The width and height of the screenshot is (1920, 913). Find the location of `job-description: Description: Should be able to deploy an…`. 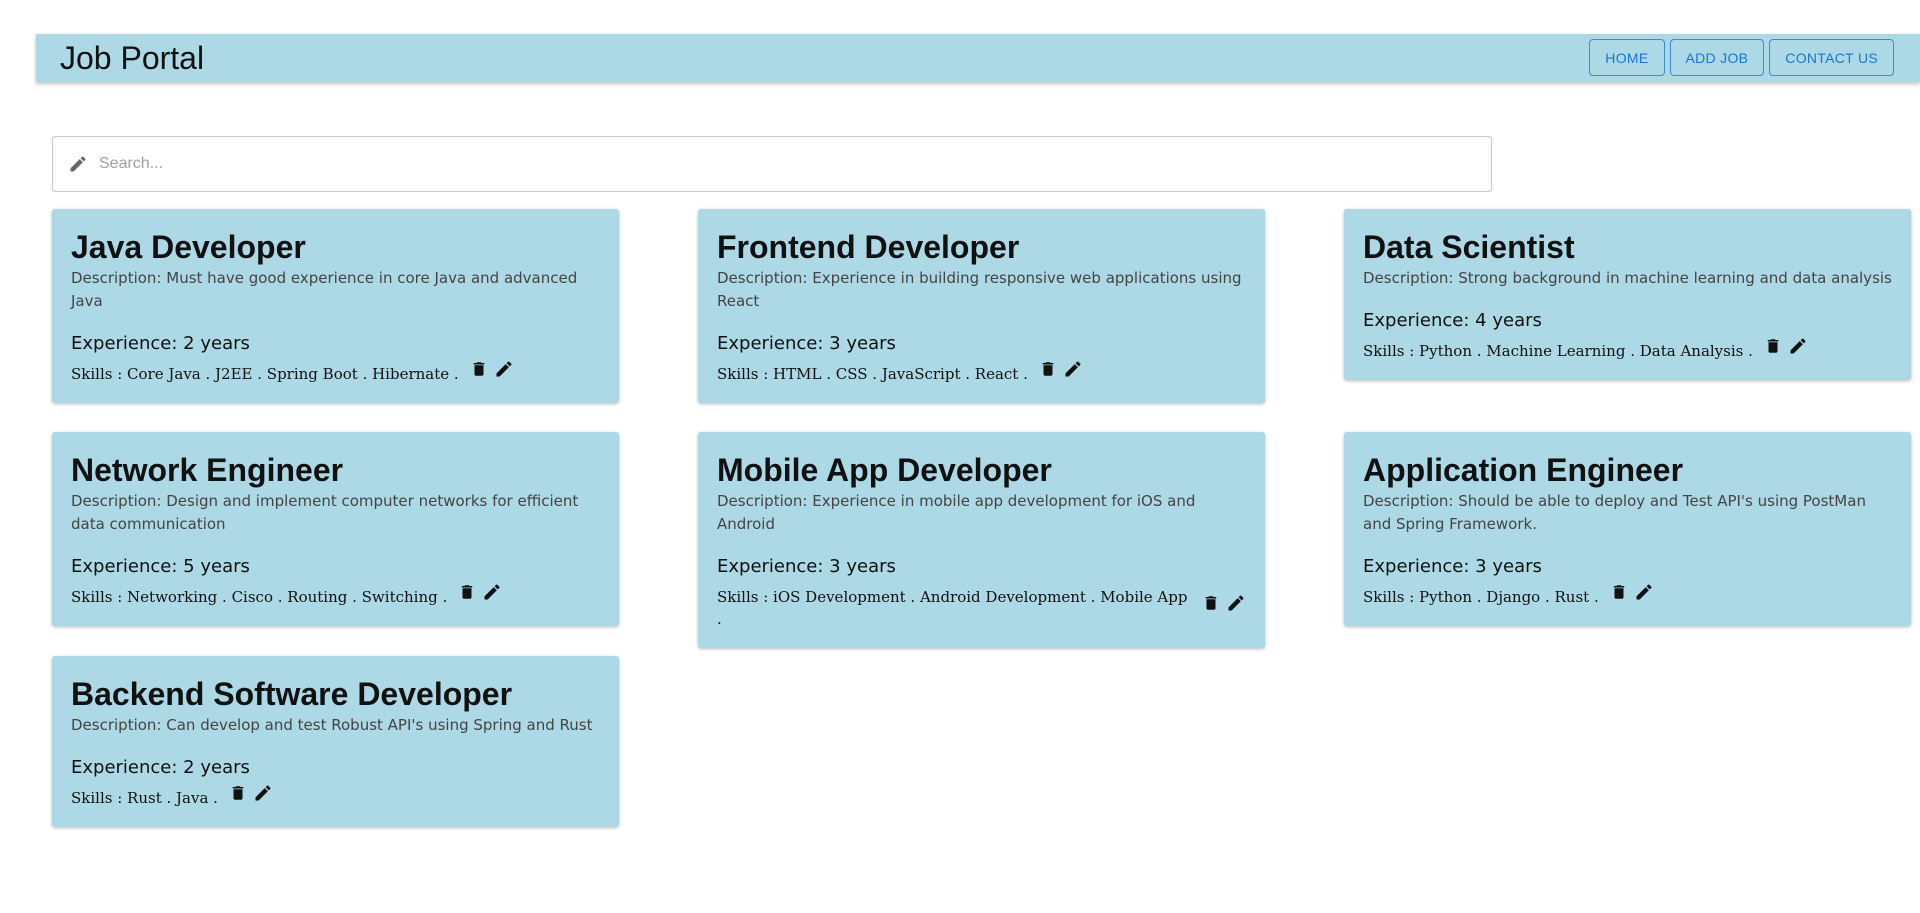

job-description: Description: Should be able to deploy an… is located at coordinates (1614, 512).